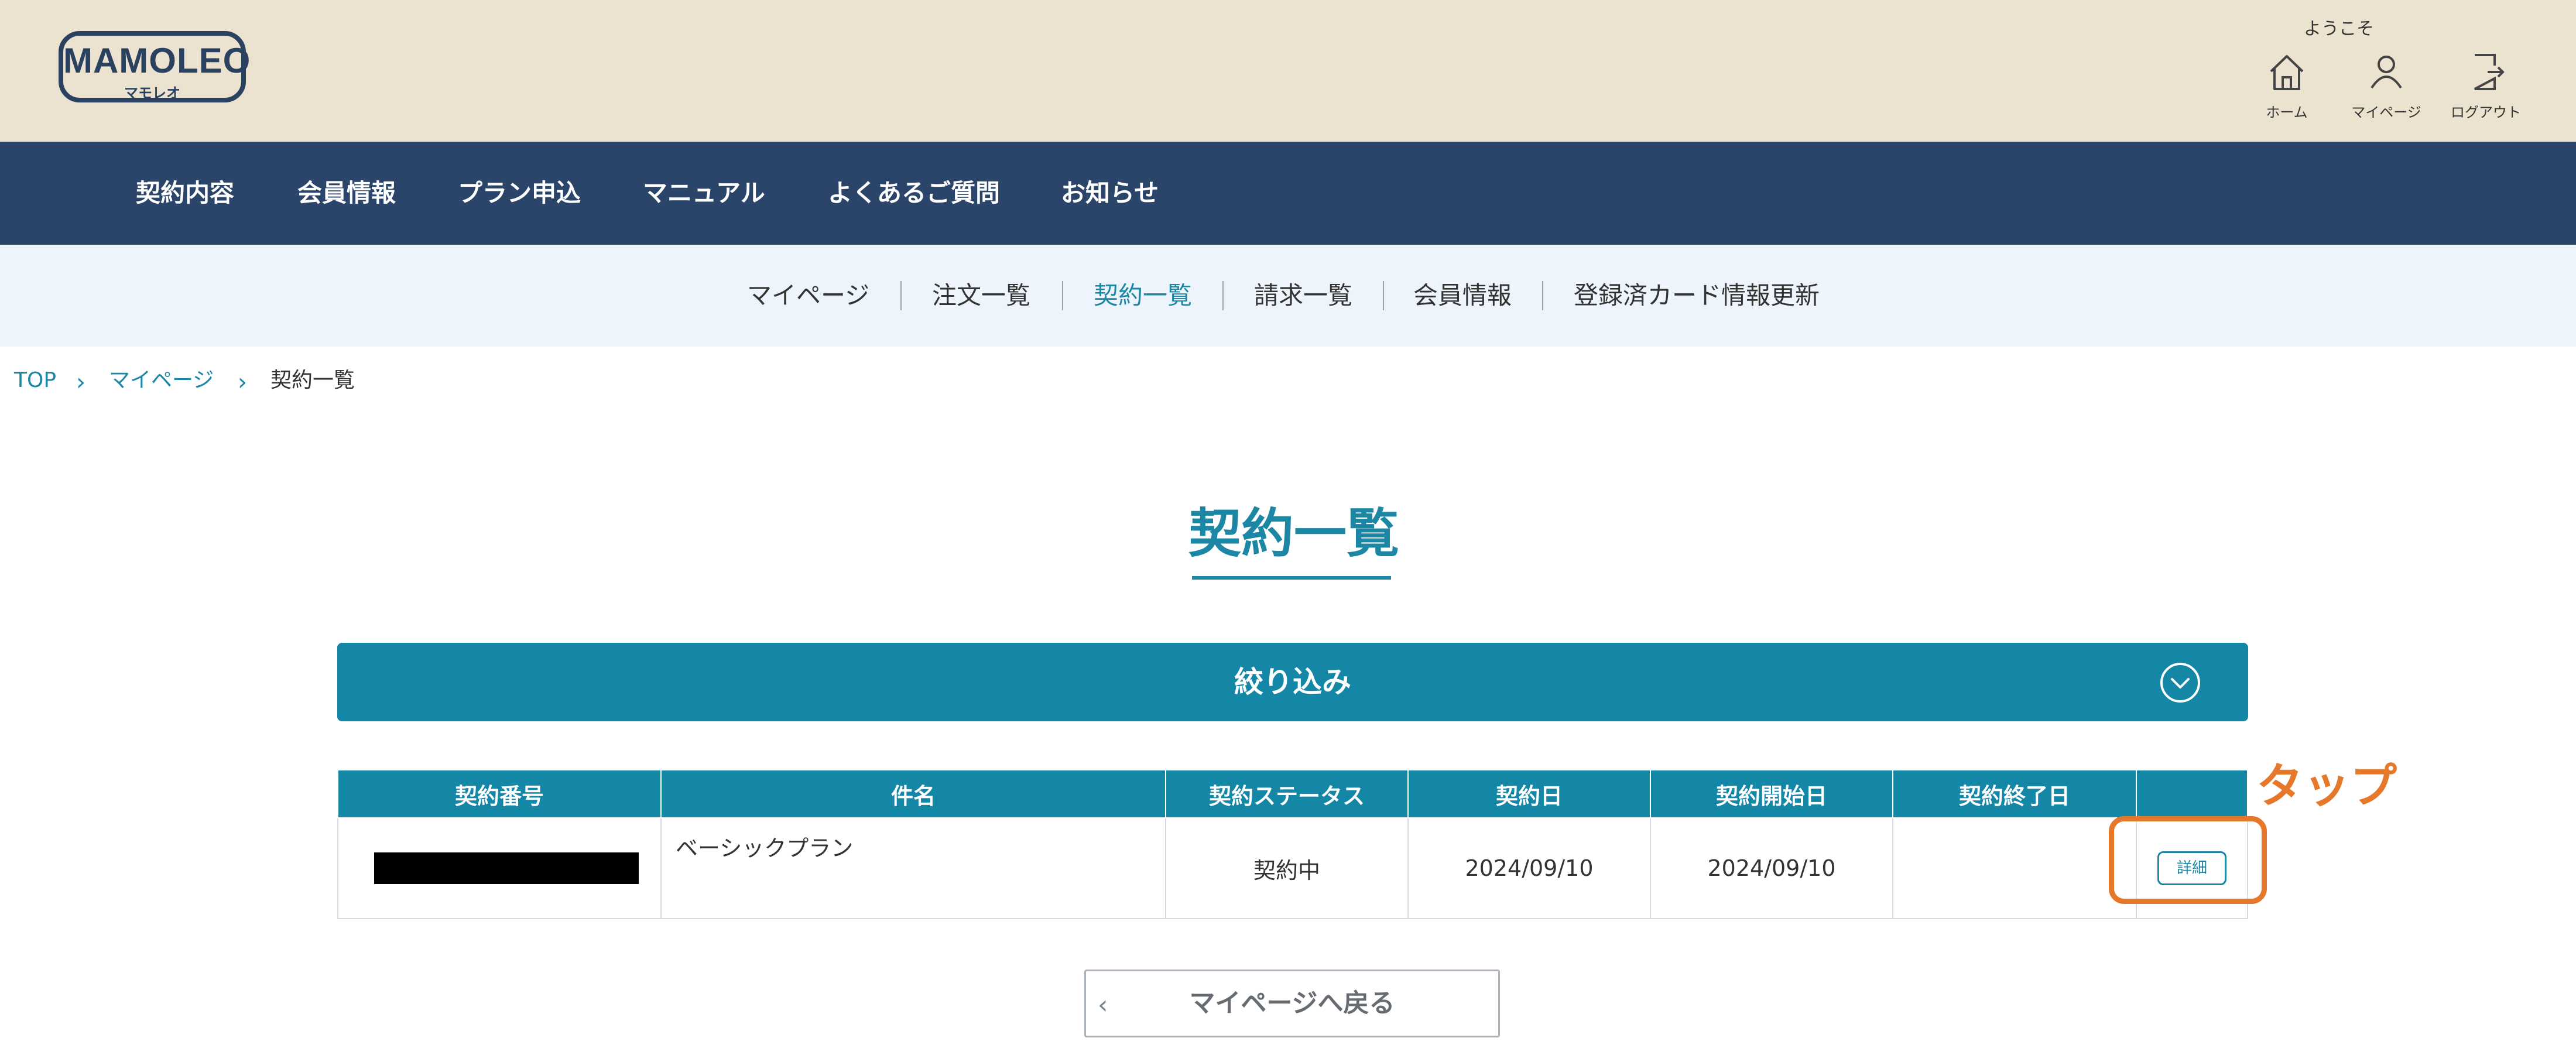 The image size is (2576, 1055). What do you see at coordinates (1287, 868) in the screenshot?
I see `cell-status: 契約中` at bounding box center [1287, 868].